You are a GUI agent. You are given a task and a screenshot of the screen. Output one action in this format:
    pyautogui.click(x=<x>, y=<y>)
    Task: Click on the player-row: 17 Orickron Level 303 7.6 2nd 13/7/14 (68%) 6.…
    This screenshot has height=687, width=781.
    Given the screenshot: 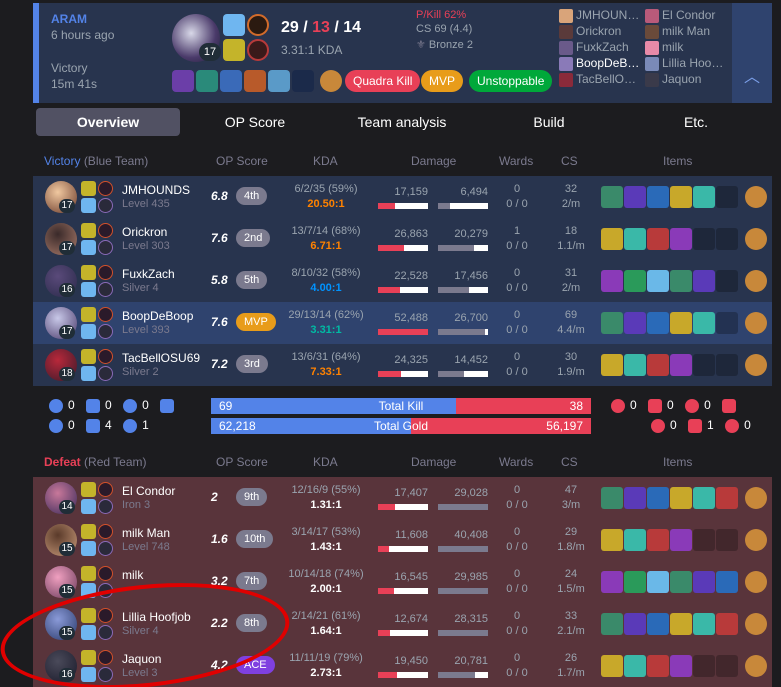 What is the action you would take?
    pyautogui.click(x=402, y=239)
    